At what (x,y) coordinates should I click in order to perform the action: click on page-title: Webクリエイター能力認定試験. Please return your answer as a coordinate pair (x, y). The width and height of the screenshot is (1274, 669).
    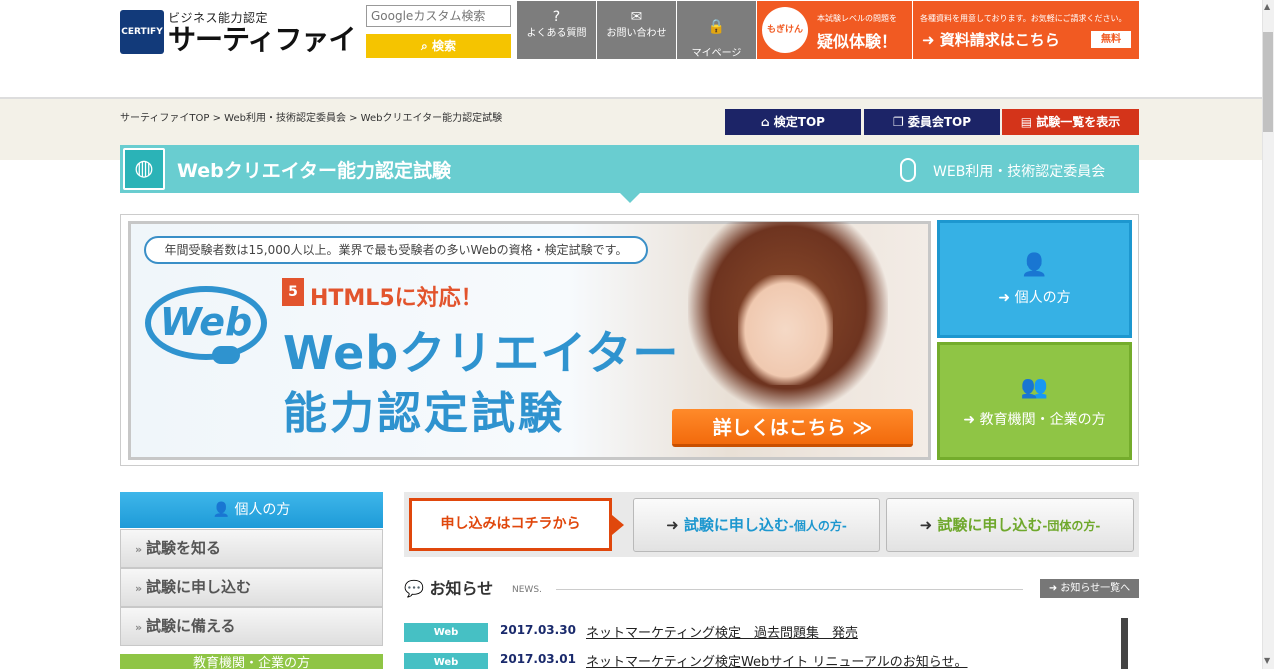
    Looking at the image, I should click on (314, 171).